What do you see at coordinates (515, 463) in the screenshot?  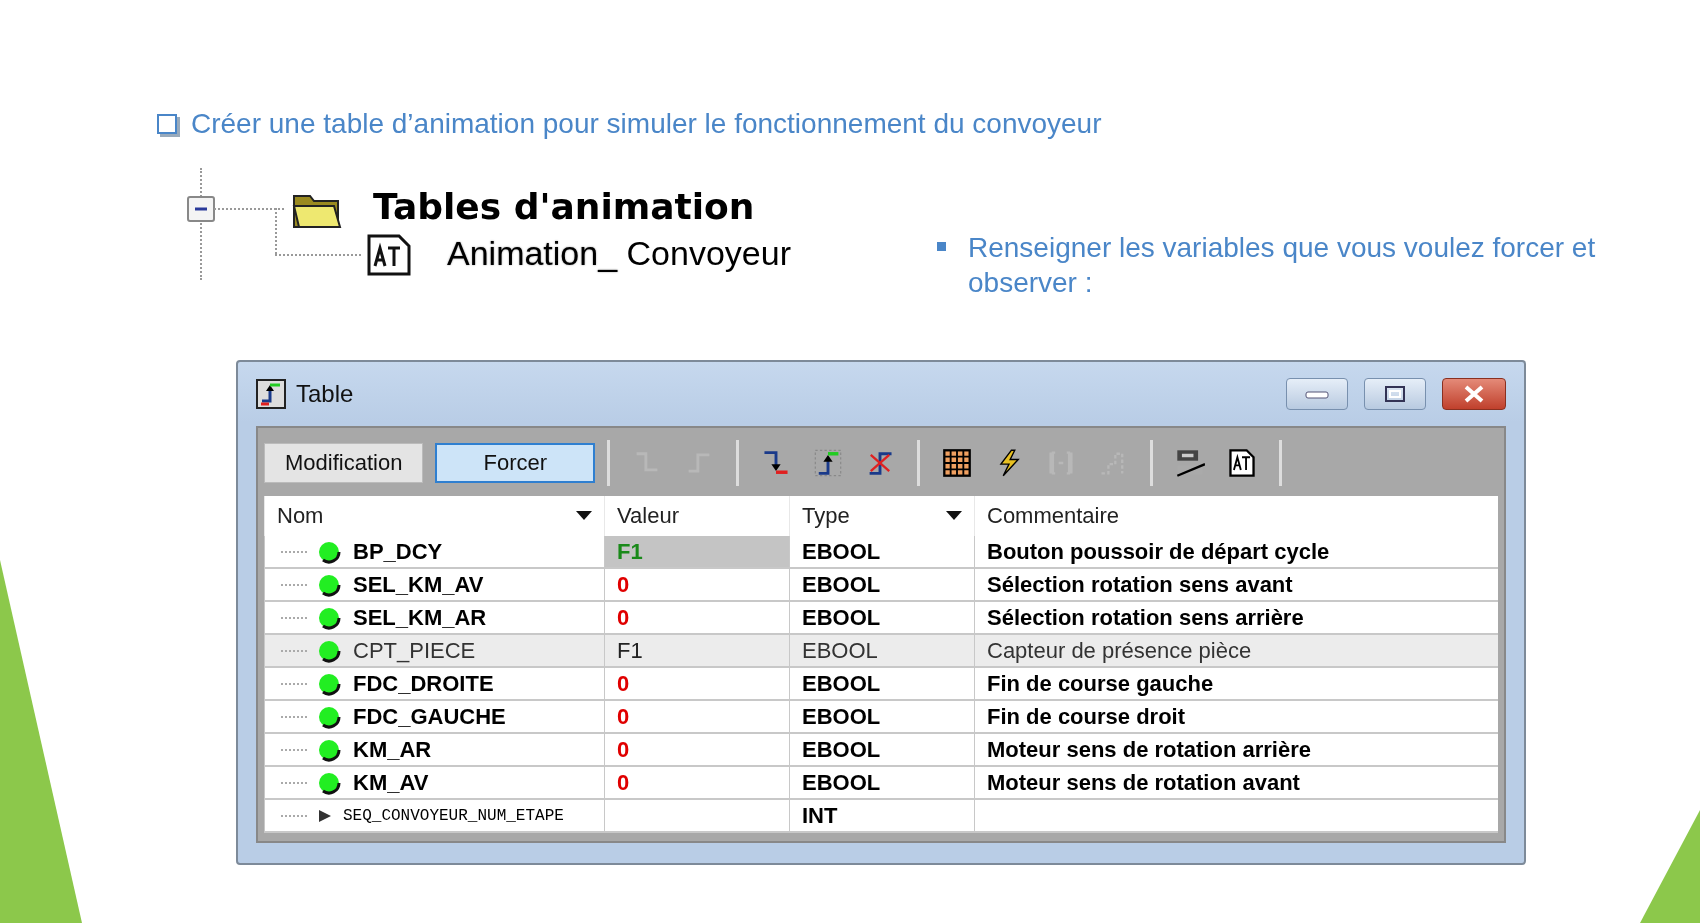 I see `mode-tab: Forcer` at bounding box center [515, 463].